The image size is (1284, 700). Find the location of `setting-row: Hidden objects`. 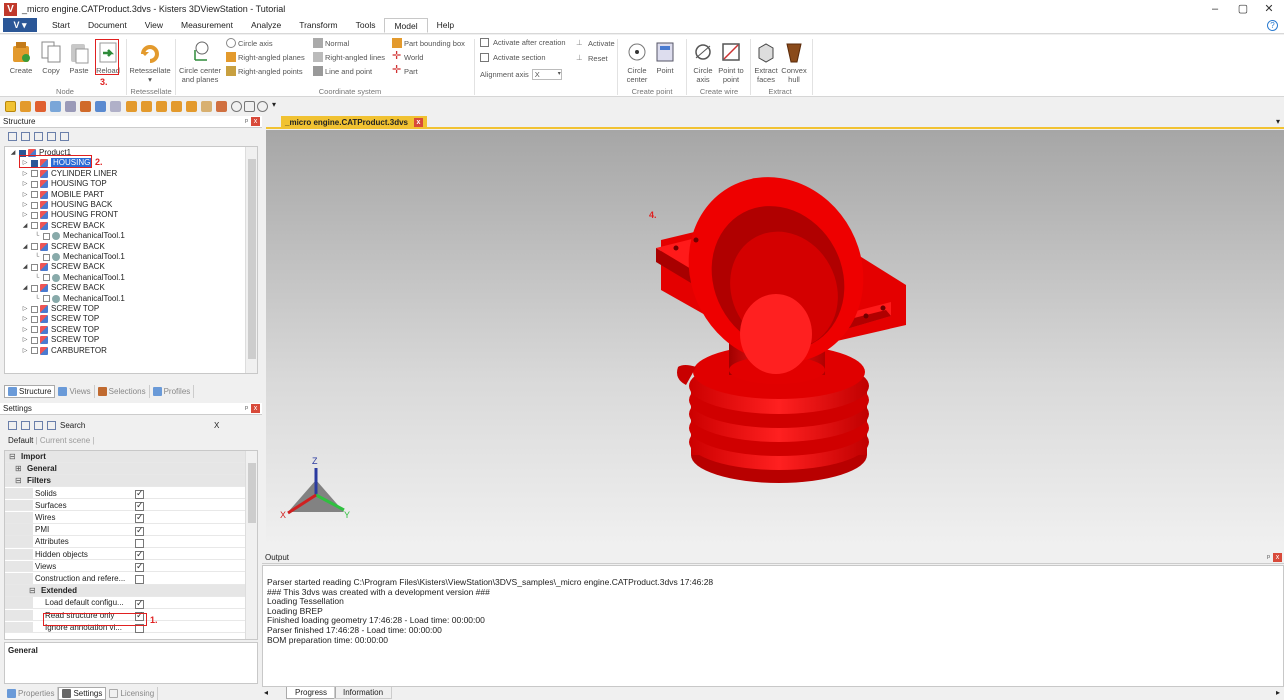

setting-row: Hidden objects is located at coordinates (126, 555).